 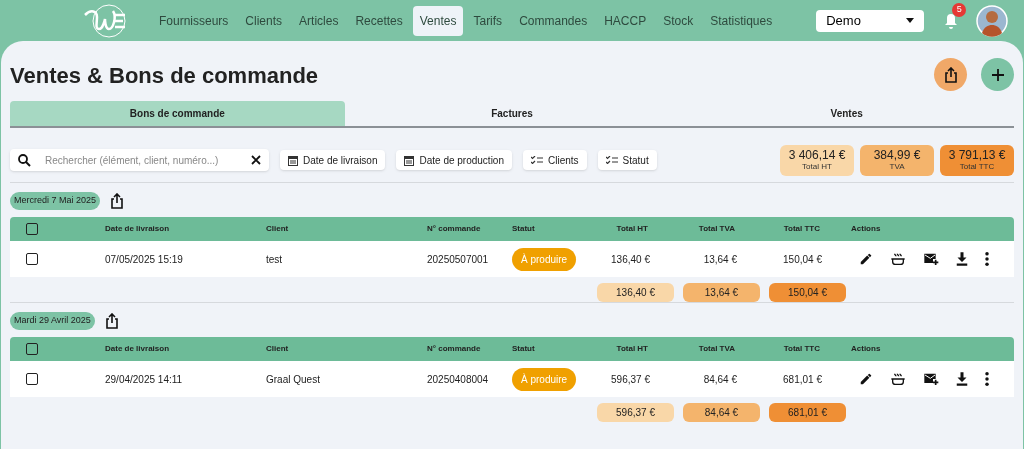 What do you see at coordinates (630, 379) in the screenshot?
I see `table-cell-text: 596,37 €` at bounding box center [630, 379].